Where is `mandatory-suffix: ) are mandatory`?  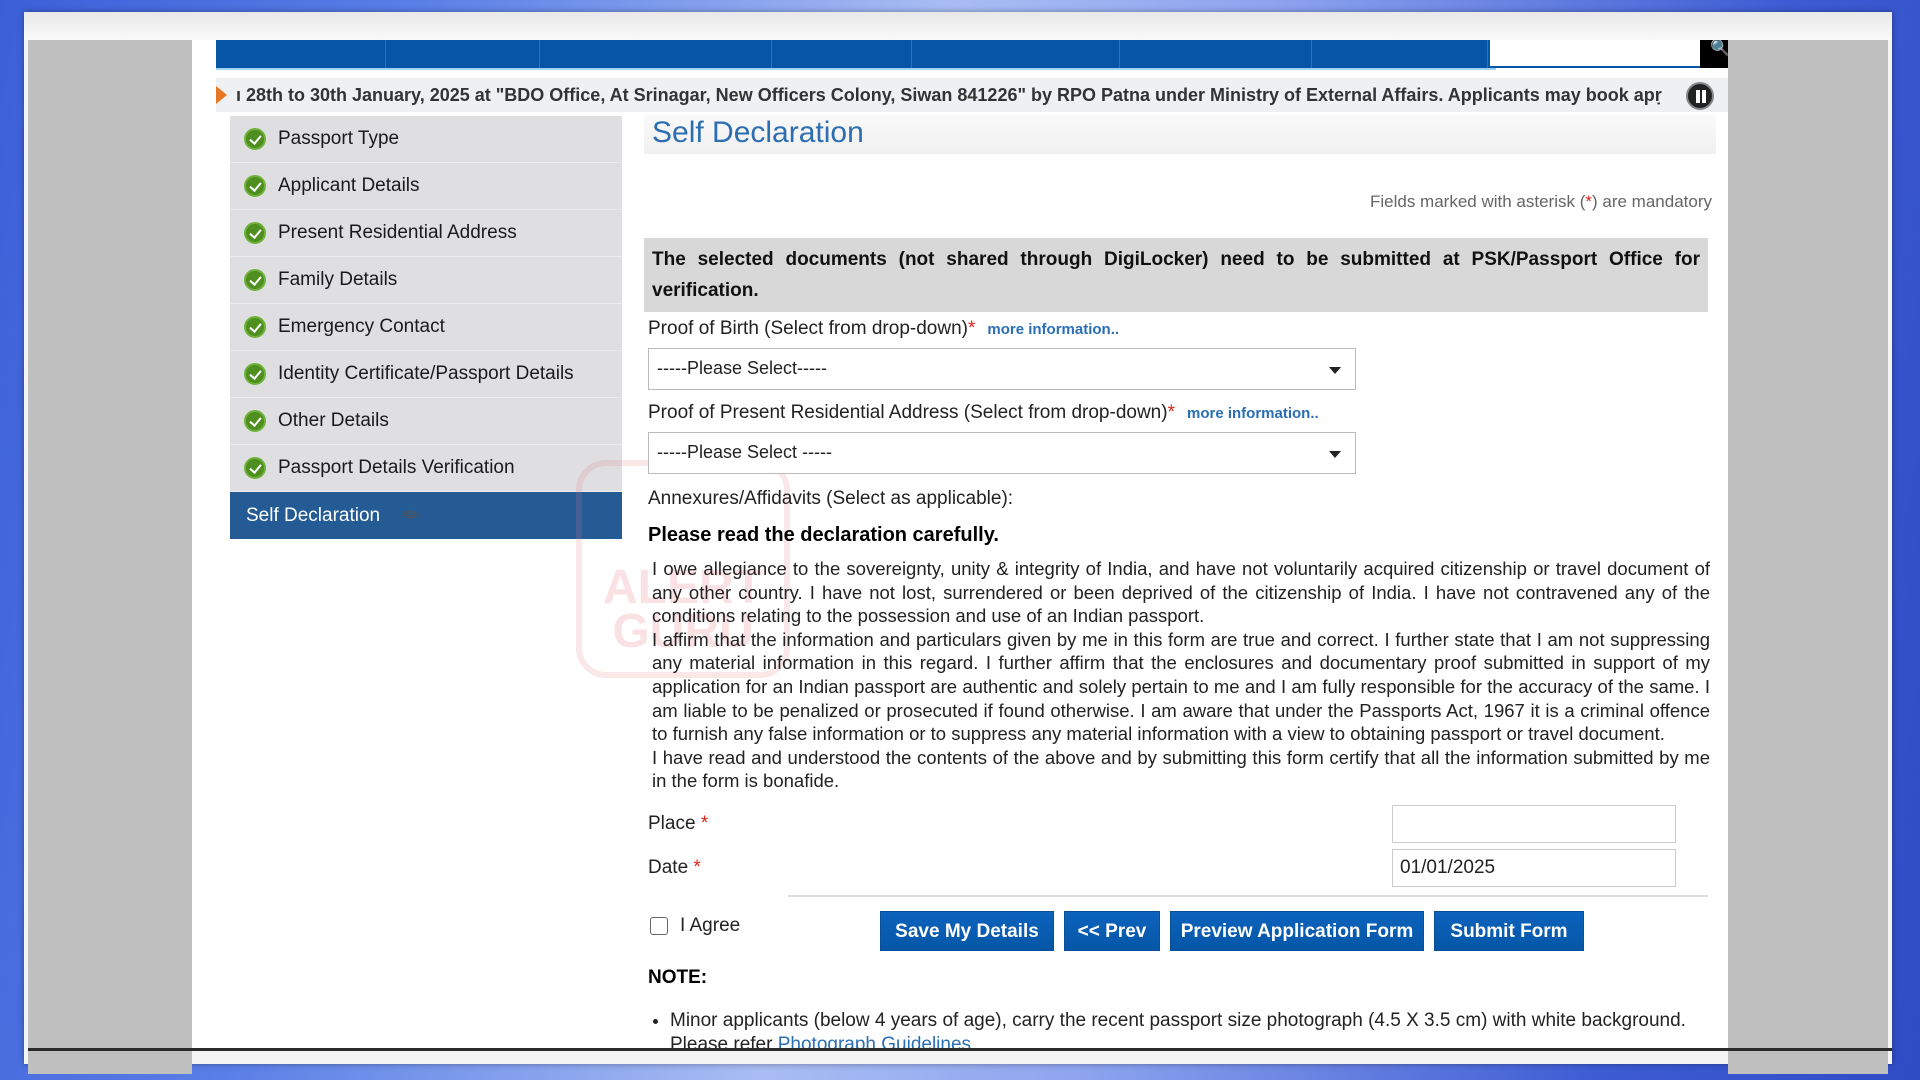
mandatory-suffix: ) are mandatory is located at coordinates (1652, 201).